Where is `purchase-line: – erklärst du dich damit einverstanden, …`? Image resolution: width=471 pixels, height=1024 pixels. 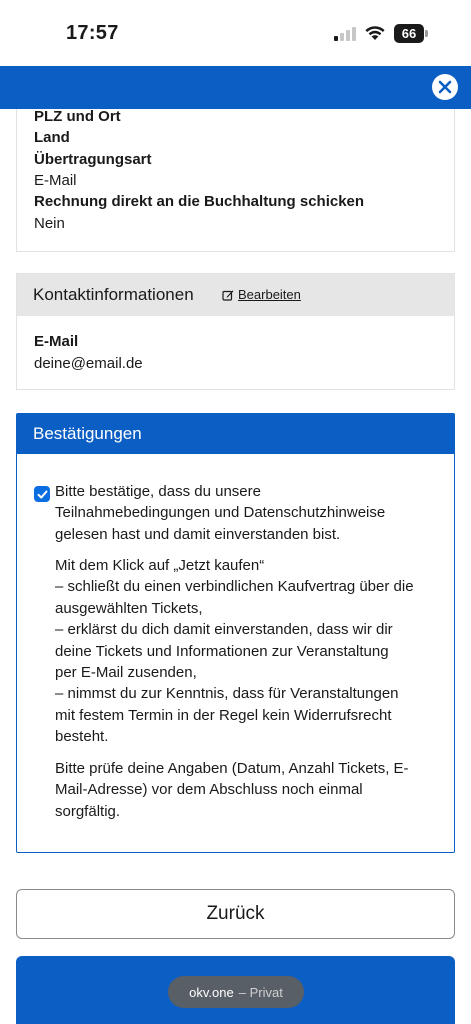
purchase-line: – erklärst du dich damit einverstanden, … is located at coordinates (224, 630).